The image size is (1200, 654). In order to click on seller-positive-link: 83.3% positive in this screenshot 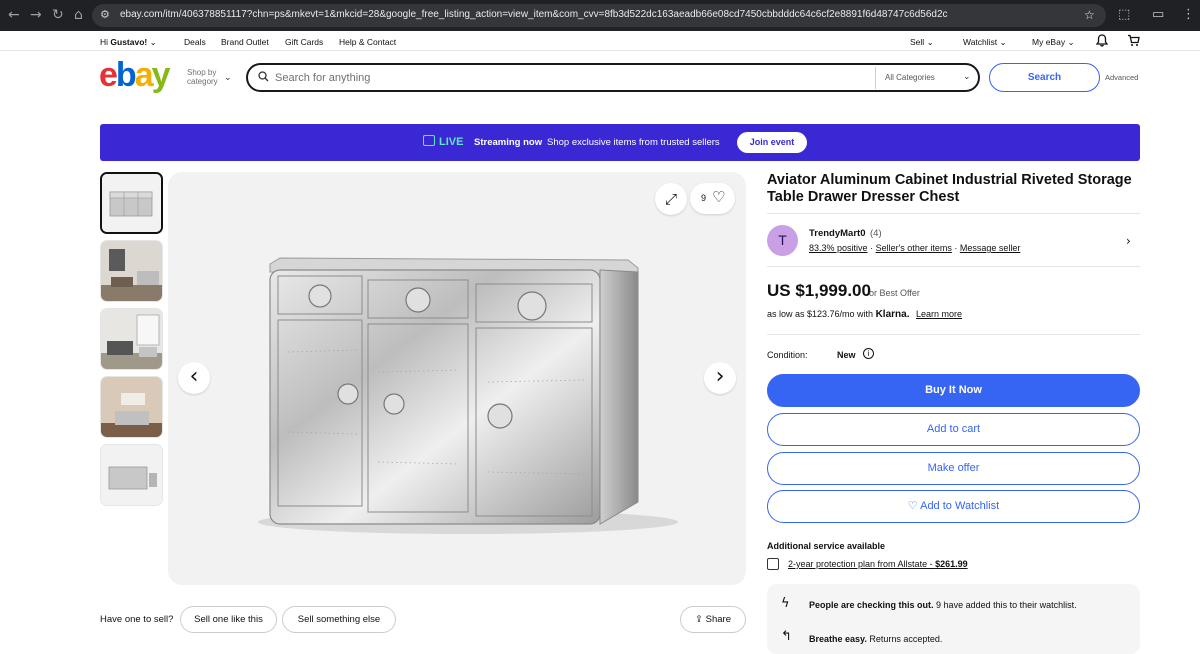, I will do `click(838, 248)`.